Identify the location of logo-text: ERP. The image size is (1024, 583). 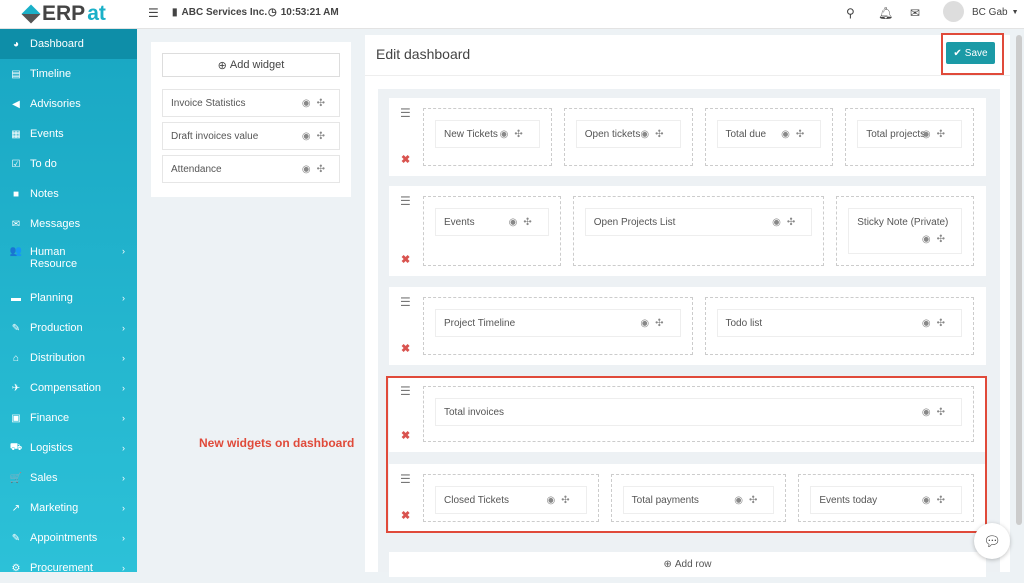
(64, 13).